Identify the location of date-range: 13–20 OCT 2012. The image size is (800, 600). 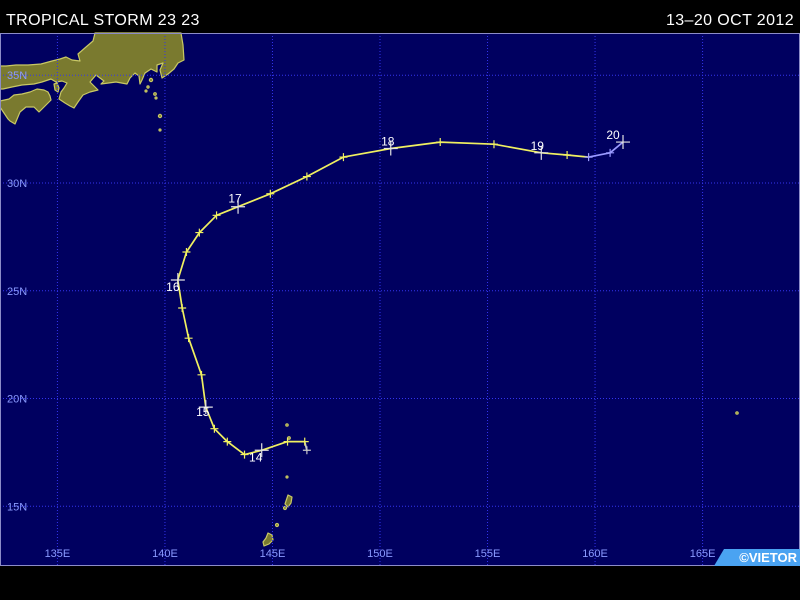
(730, 20).